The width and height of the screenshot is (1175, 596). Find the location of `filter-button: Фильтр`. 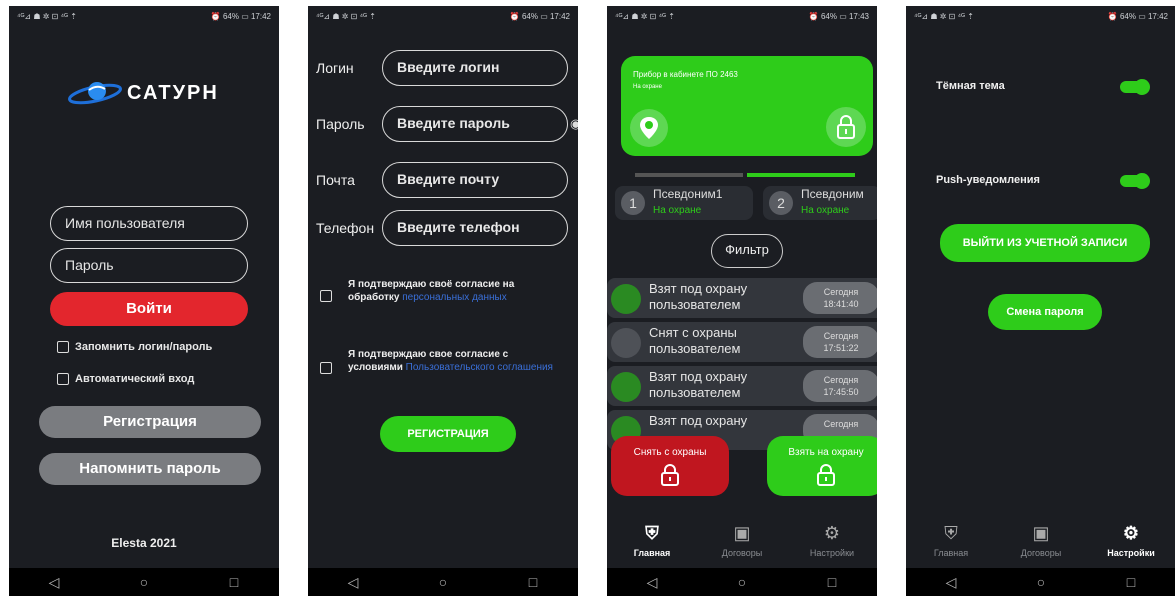

filter-button: Фильтр is located at coordinates (747, 251).